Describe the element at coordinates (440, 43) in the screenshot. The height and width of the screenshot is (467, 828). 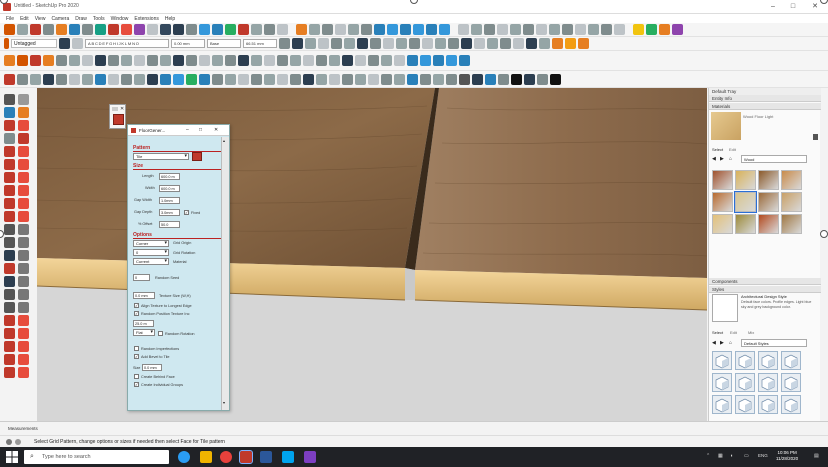
I see `subdivide-icon` at that location.